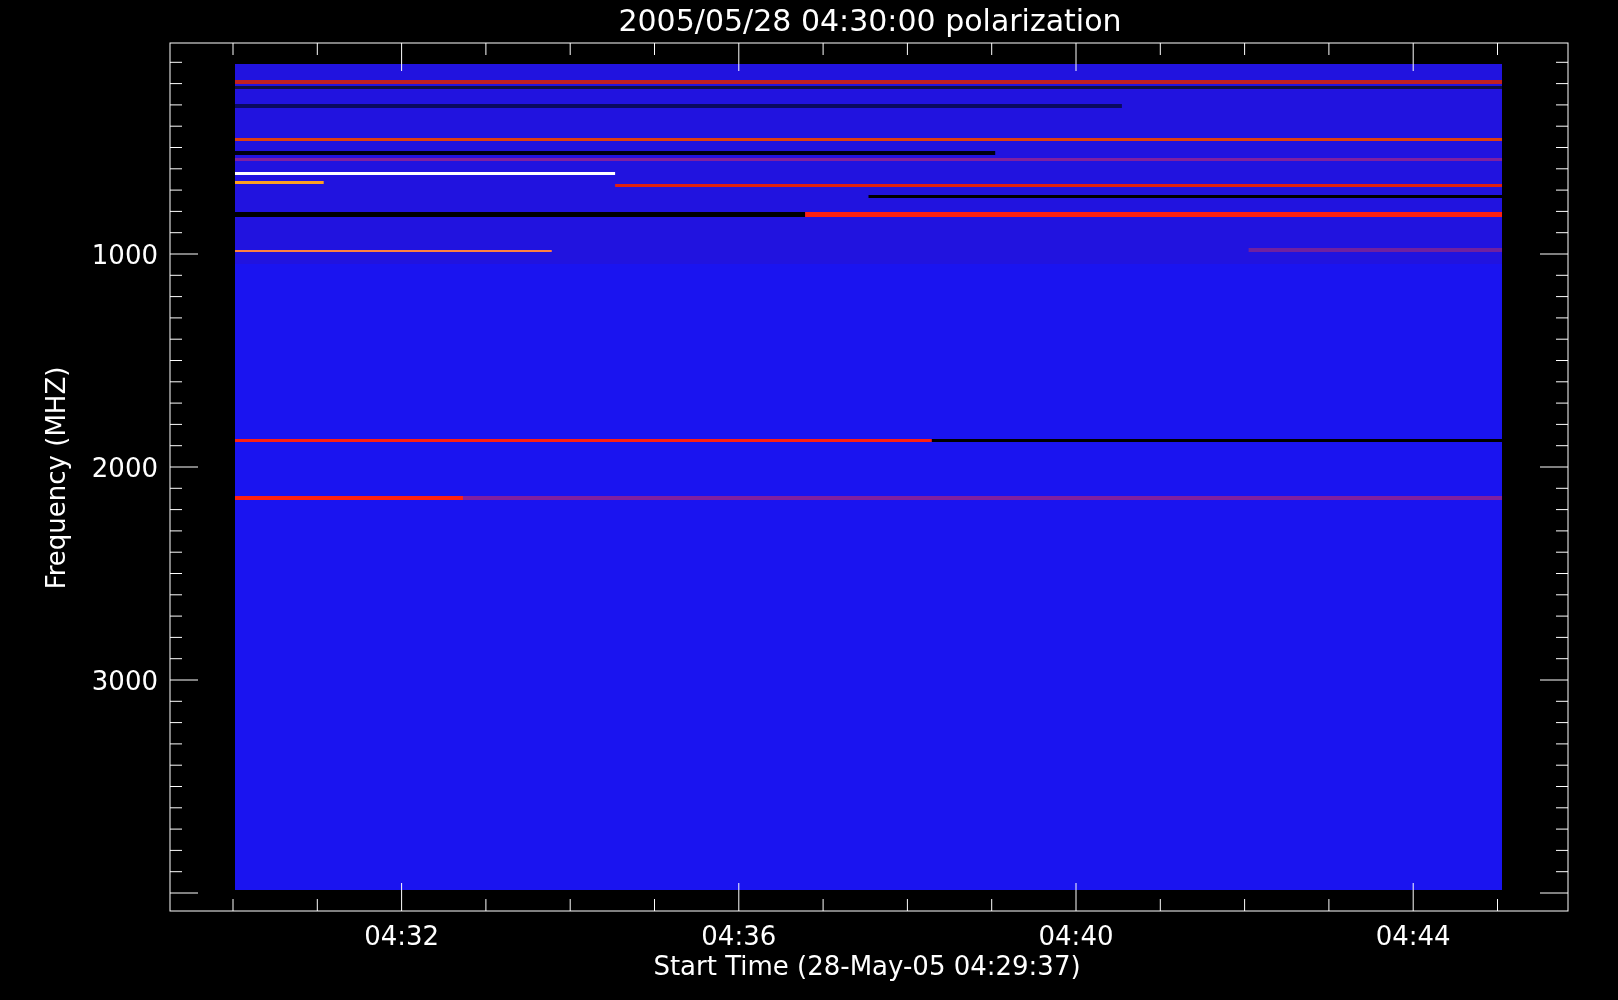 The height and width of the screenshot is (1000, 1618). Describe the element at coordinates (124, 255) in the screenshot. I see `y-tick-label: 1000` at that location.